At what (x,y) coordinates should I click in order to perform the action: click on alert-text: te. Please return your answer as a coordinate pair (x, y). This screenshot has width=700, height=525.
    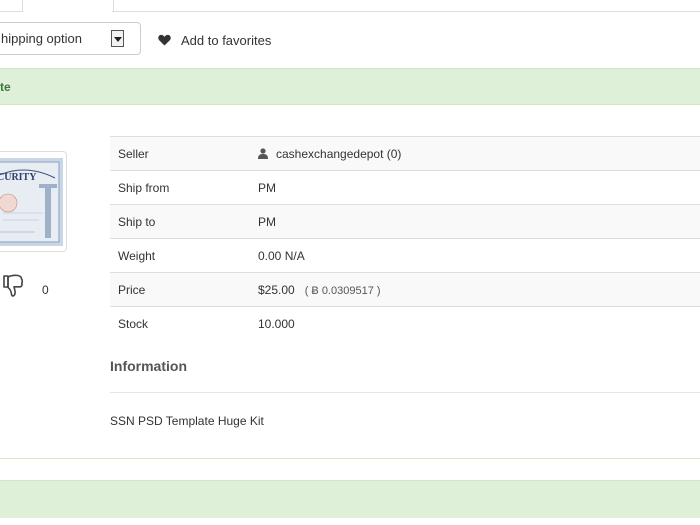
    Looking at the image, I should click on (5, 87).